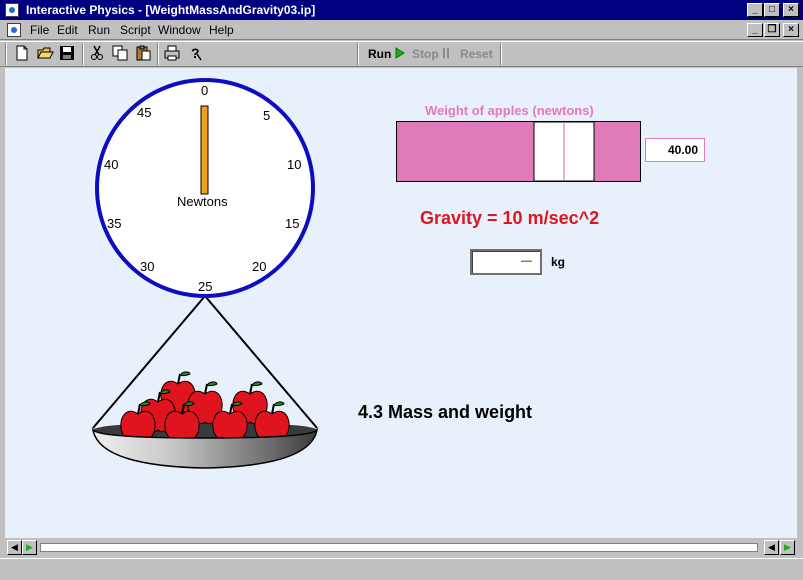 The height and width of the screenshot is (580, 803). I want to click on dial-tick-label: 0, so click(205, 90).